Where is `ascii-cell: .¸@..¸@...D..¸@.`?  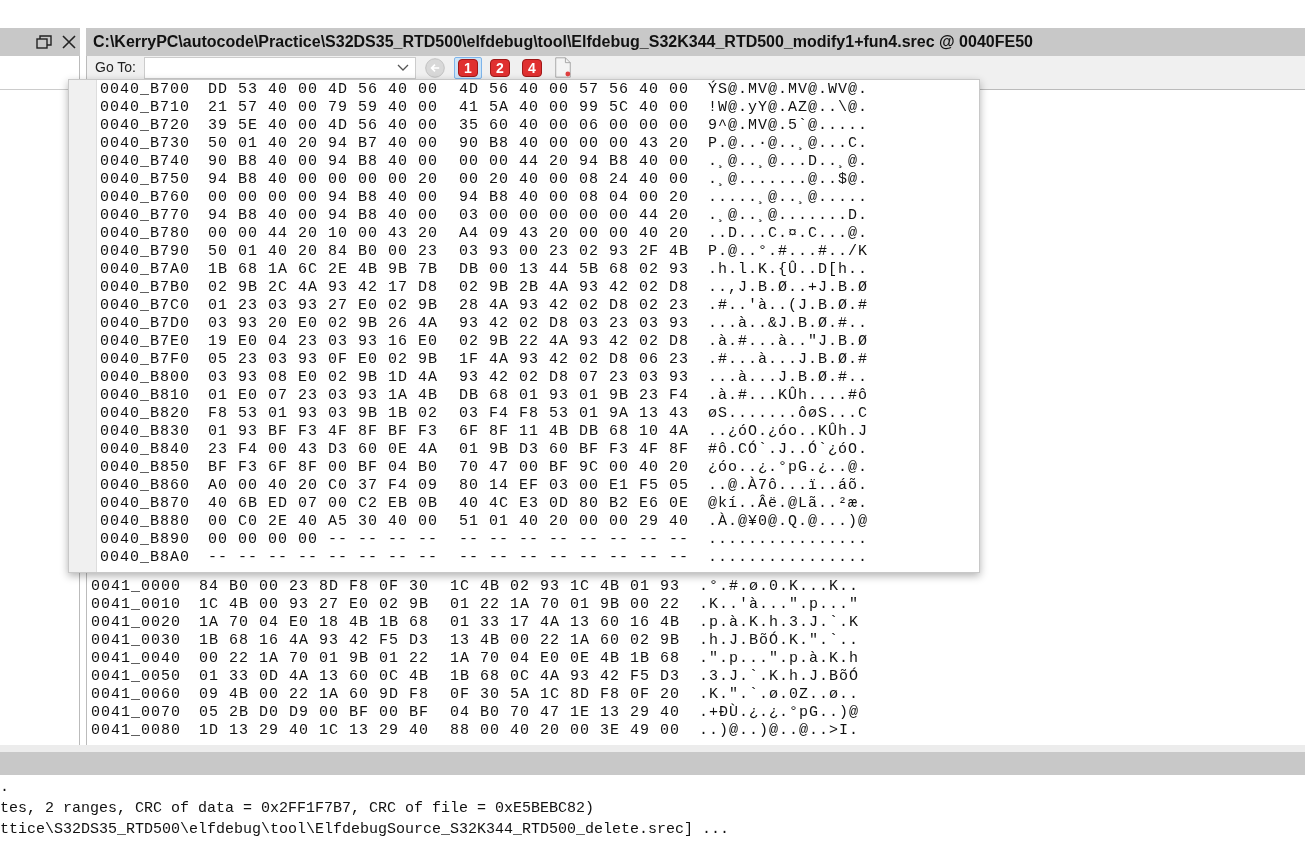 ascii-cell: .¸@..¸@...D..¸@. is located at coordinates (788, 162).